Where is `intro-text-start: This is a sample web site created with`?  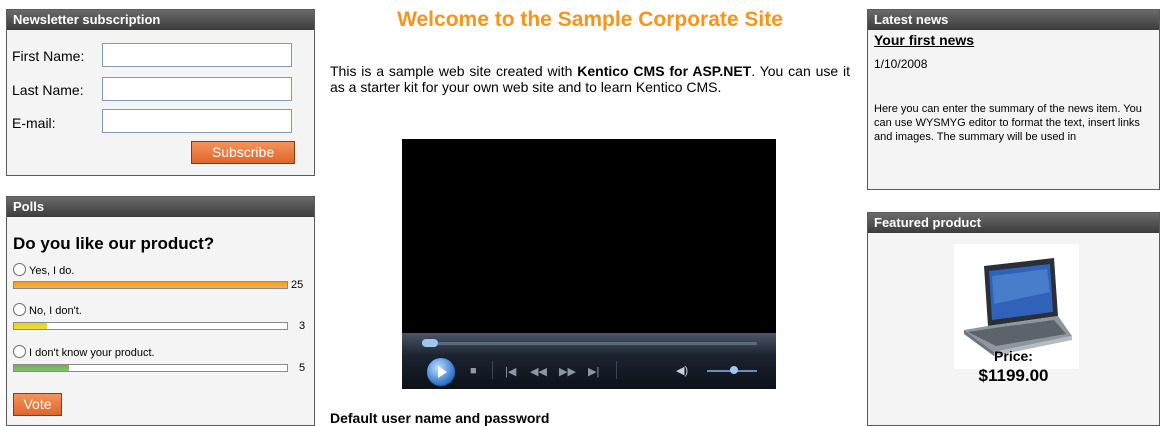 intro-text-start: This is a sample web site created with is located at coordinates (454, 71).